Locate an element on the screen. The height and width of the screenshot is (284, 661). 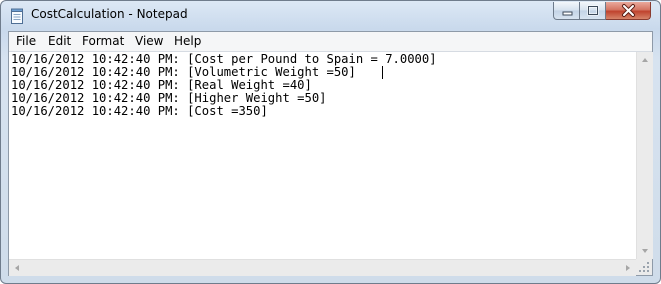
title-bar: CostCalculation - Notepad is located at coordinates (330, 16).